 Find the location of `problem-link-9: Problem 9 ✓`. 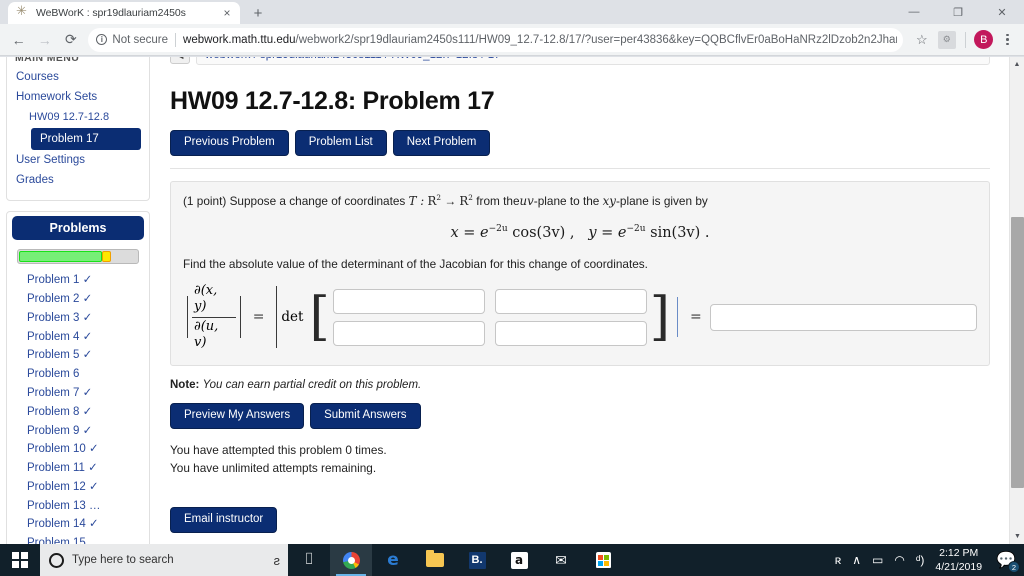

problem-link-9: Problem 9 ✓ is located at coordinates (78, 431).